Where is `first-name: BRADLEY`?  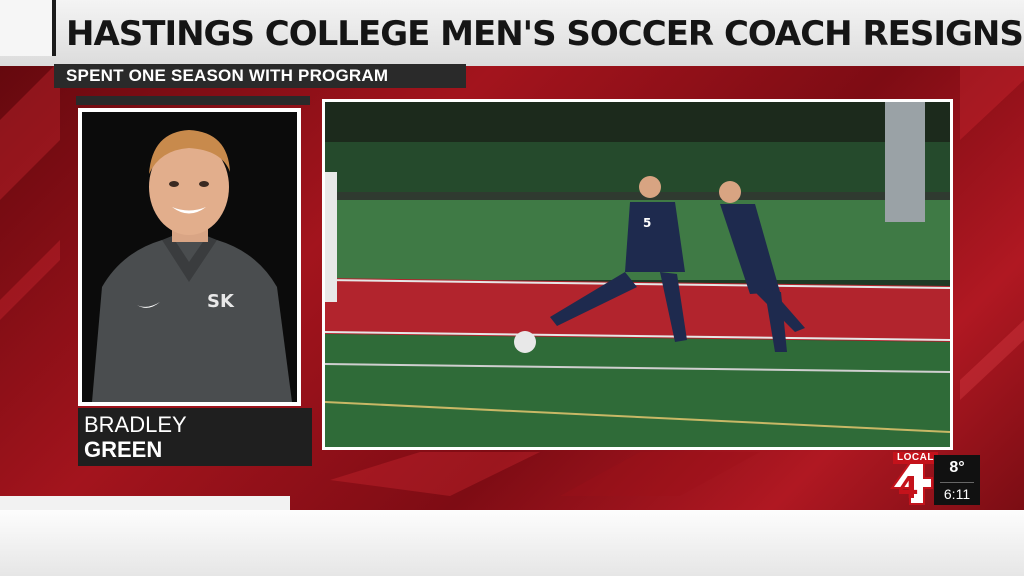 first-name: BRADLEY is located at coordinates (135, 424).